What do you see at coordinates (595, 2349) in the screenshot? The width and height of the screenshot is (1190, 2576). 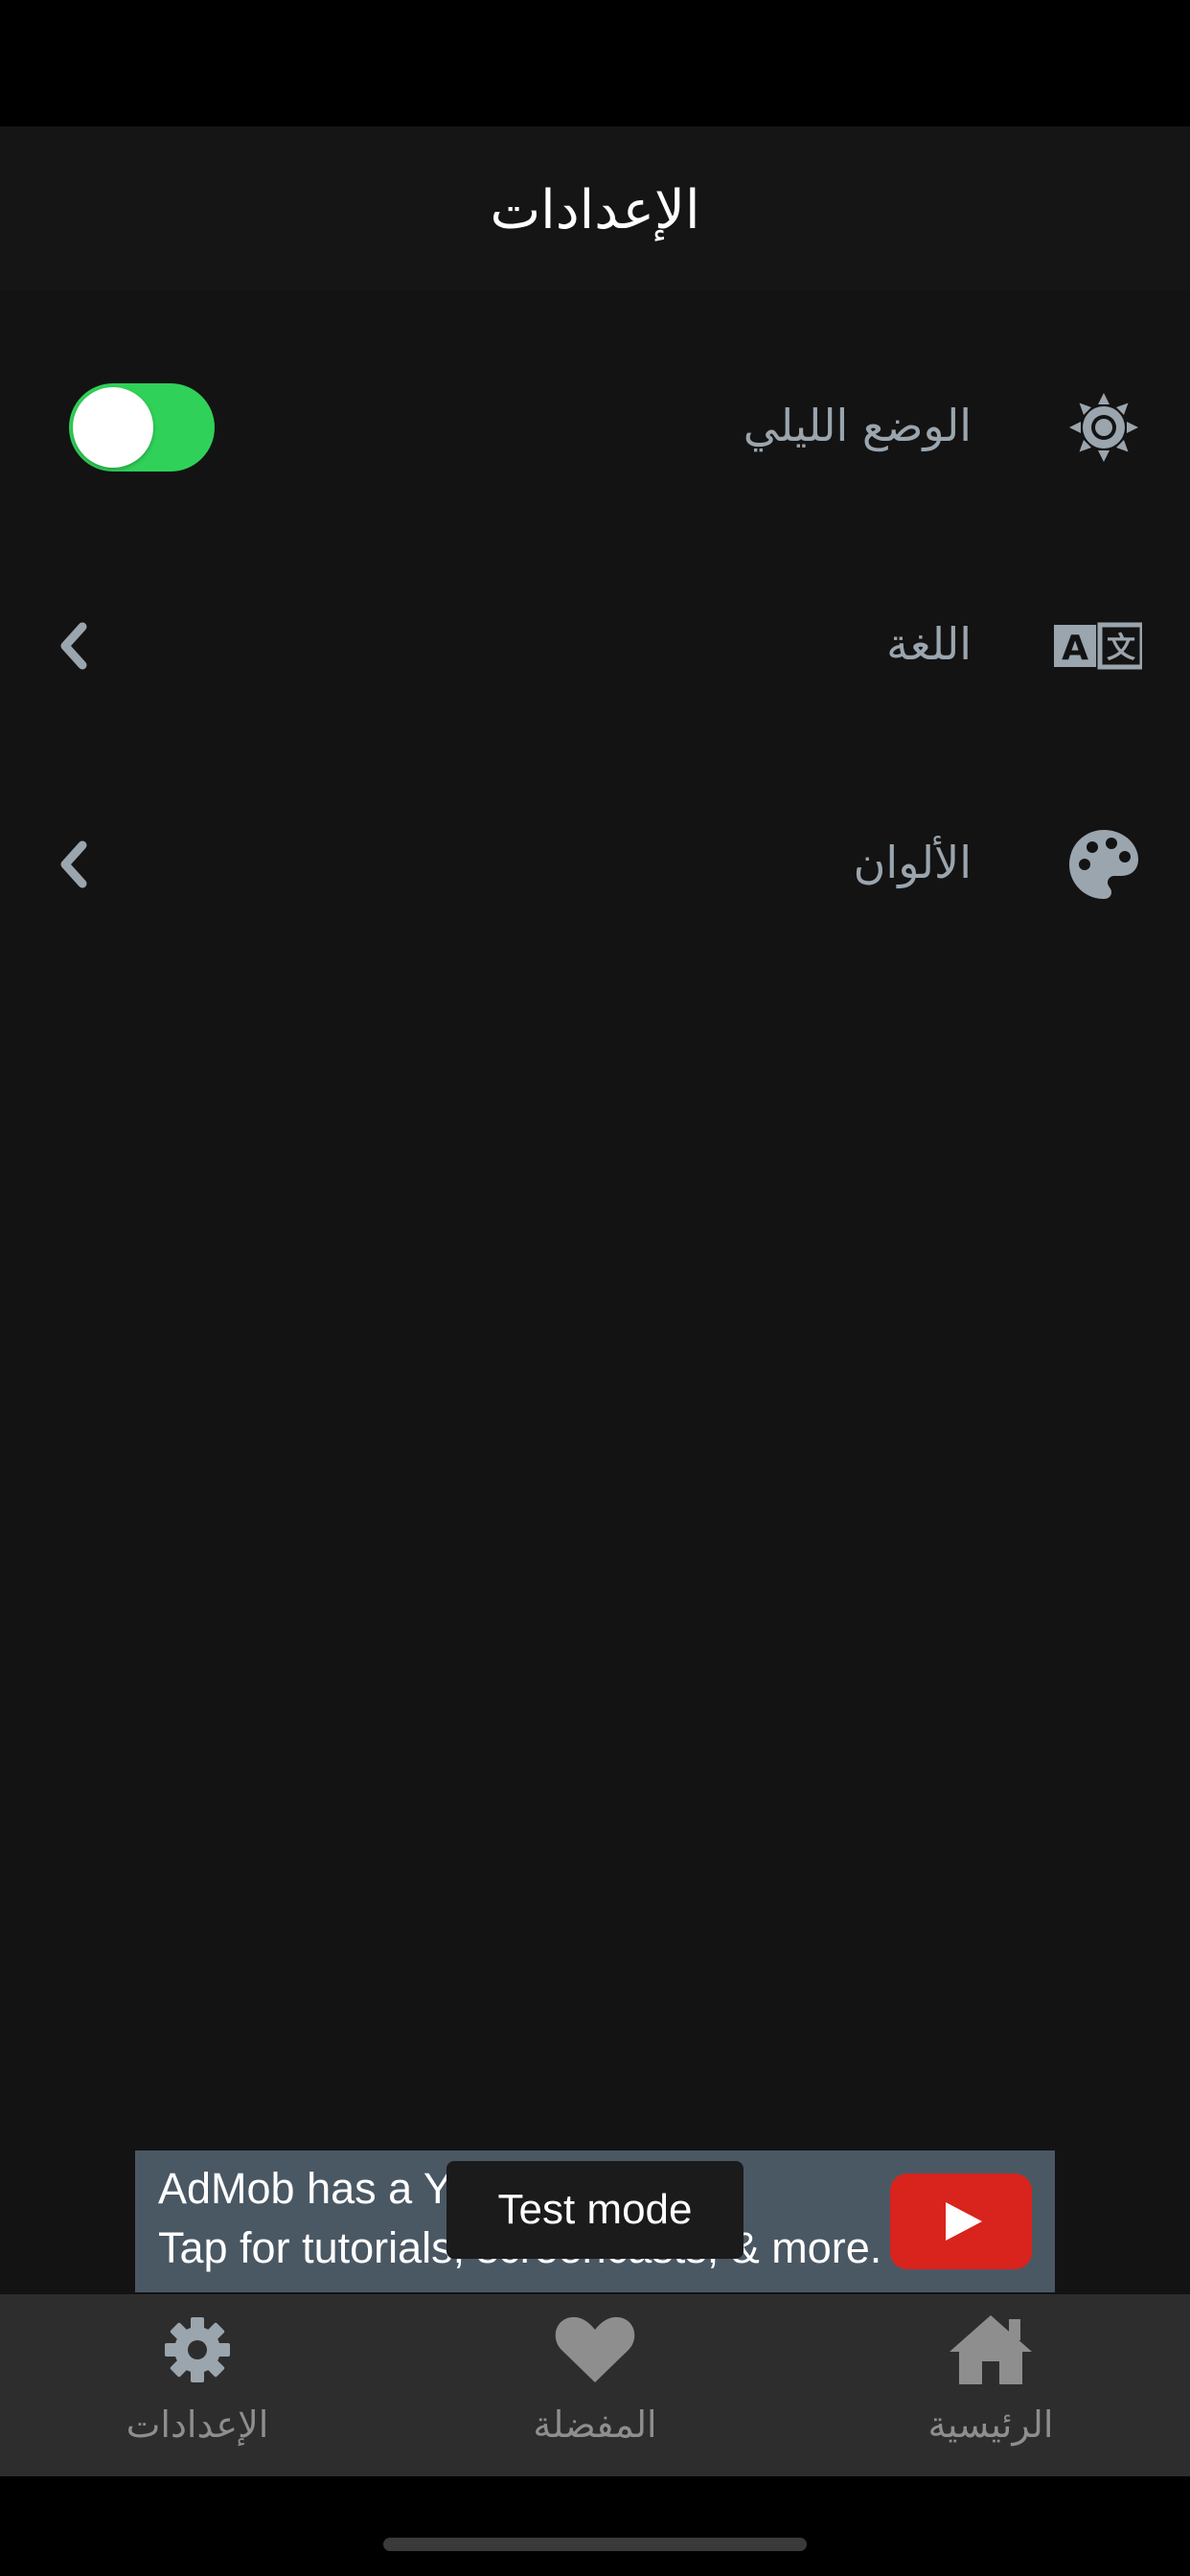 I see `heart-icon` at bounding box center [595, 2349].